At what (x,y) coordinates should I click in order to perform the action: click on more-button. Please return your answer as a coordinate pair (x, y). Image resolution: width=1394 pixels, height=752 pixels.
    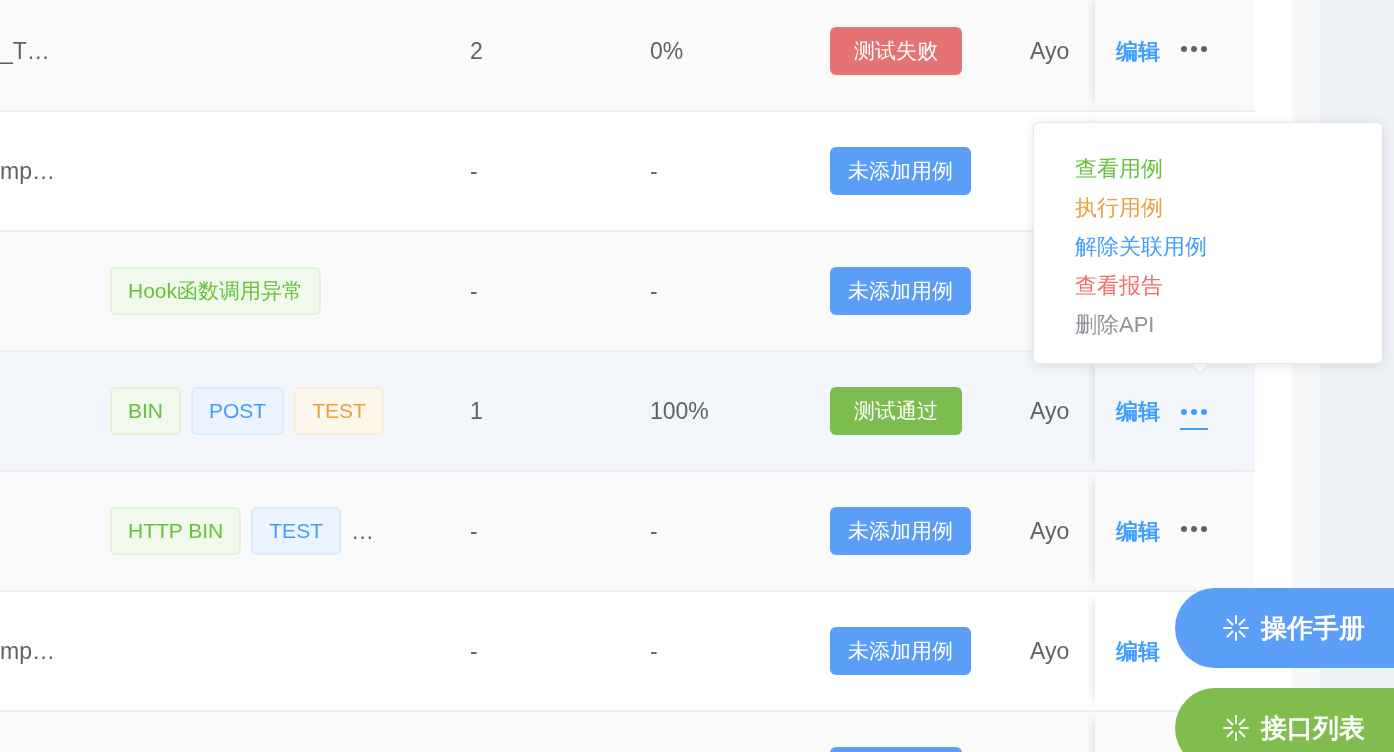
    Looking at the image, I should click on (1194, 419).